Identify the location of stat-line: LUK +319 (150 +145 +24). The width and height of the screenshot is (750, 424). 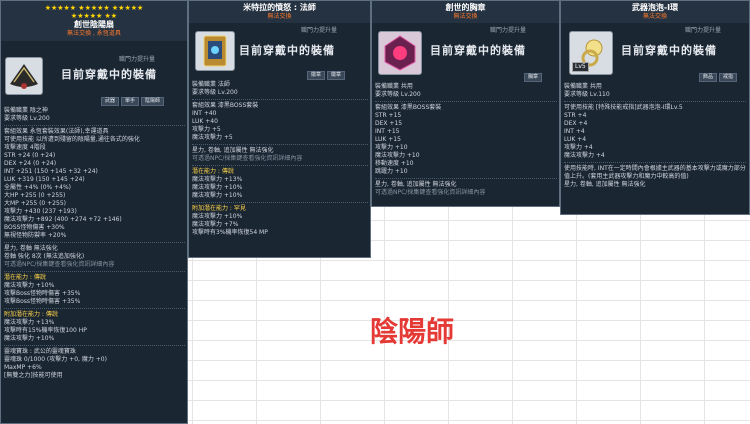
(44, 179).